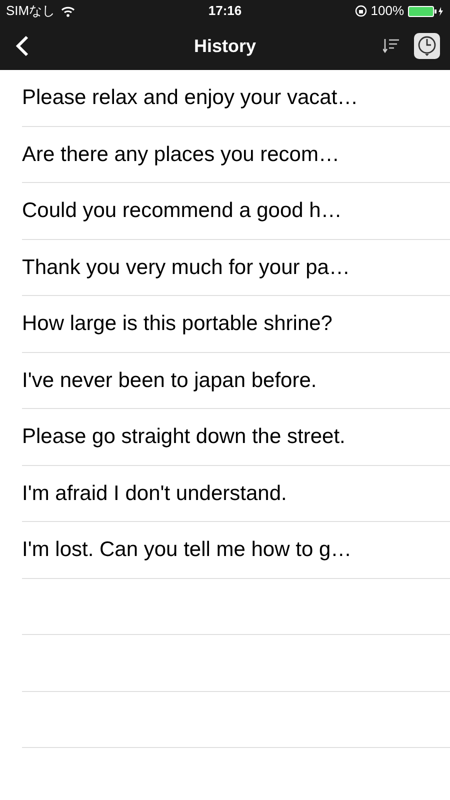  Describe the element at coordinates (22, 46) in the screenshot. I see `back-icon` at that location.